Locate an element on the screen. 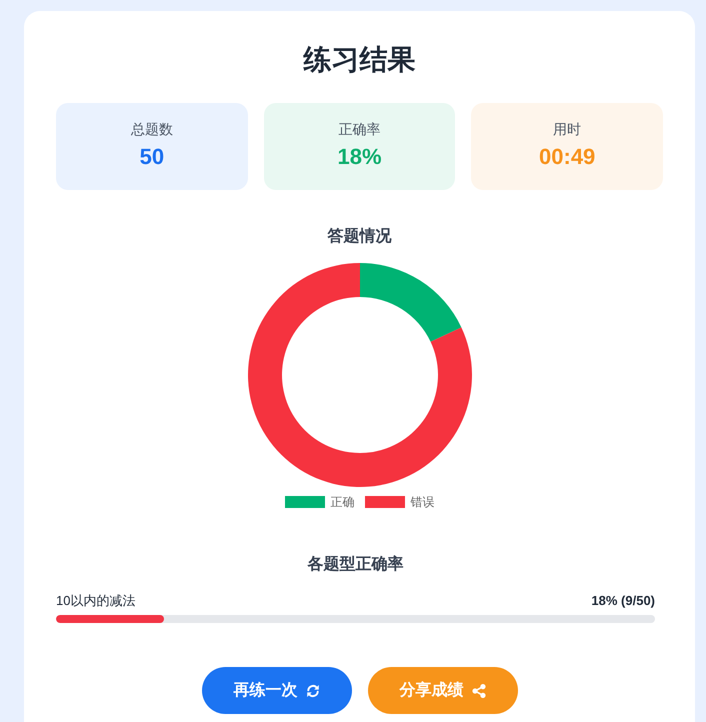 The height and width of the screenshot is (722, 706). refresh-icon is located at coordinates (313, 691).